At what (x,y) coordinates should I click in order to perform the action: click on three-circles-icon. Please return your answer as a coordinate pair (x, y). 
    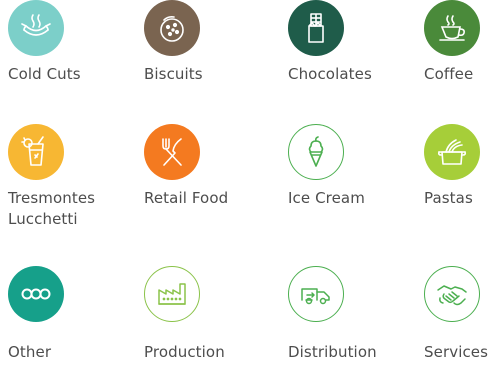
    Looking at the image, I should click on (36, 294).